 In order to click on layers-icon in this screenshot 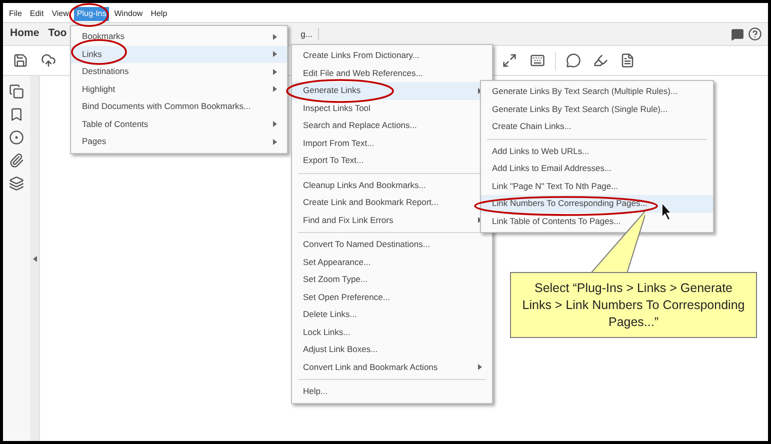, I will do `click(16, 183)`.